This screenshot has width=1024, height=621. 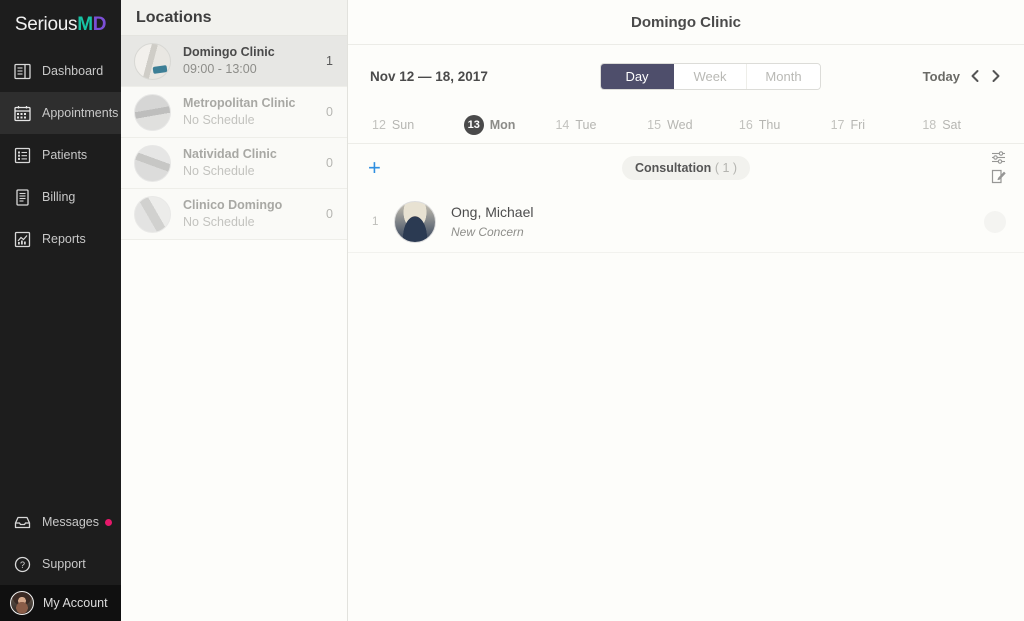 What do you see at coordinates (929, 125) in the screenshot?
I see `day-number: 18` at bounding box center [929, 125].